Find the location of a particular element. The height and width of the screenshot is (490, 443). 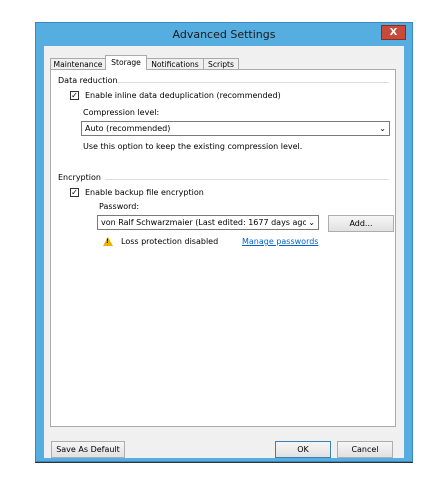

encryption-checkbox: ✓ is located at coordinates (74, 192).